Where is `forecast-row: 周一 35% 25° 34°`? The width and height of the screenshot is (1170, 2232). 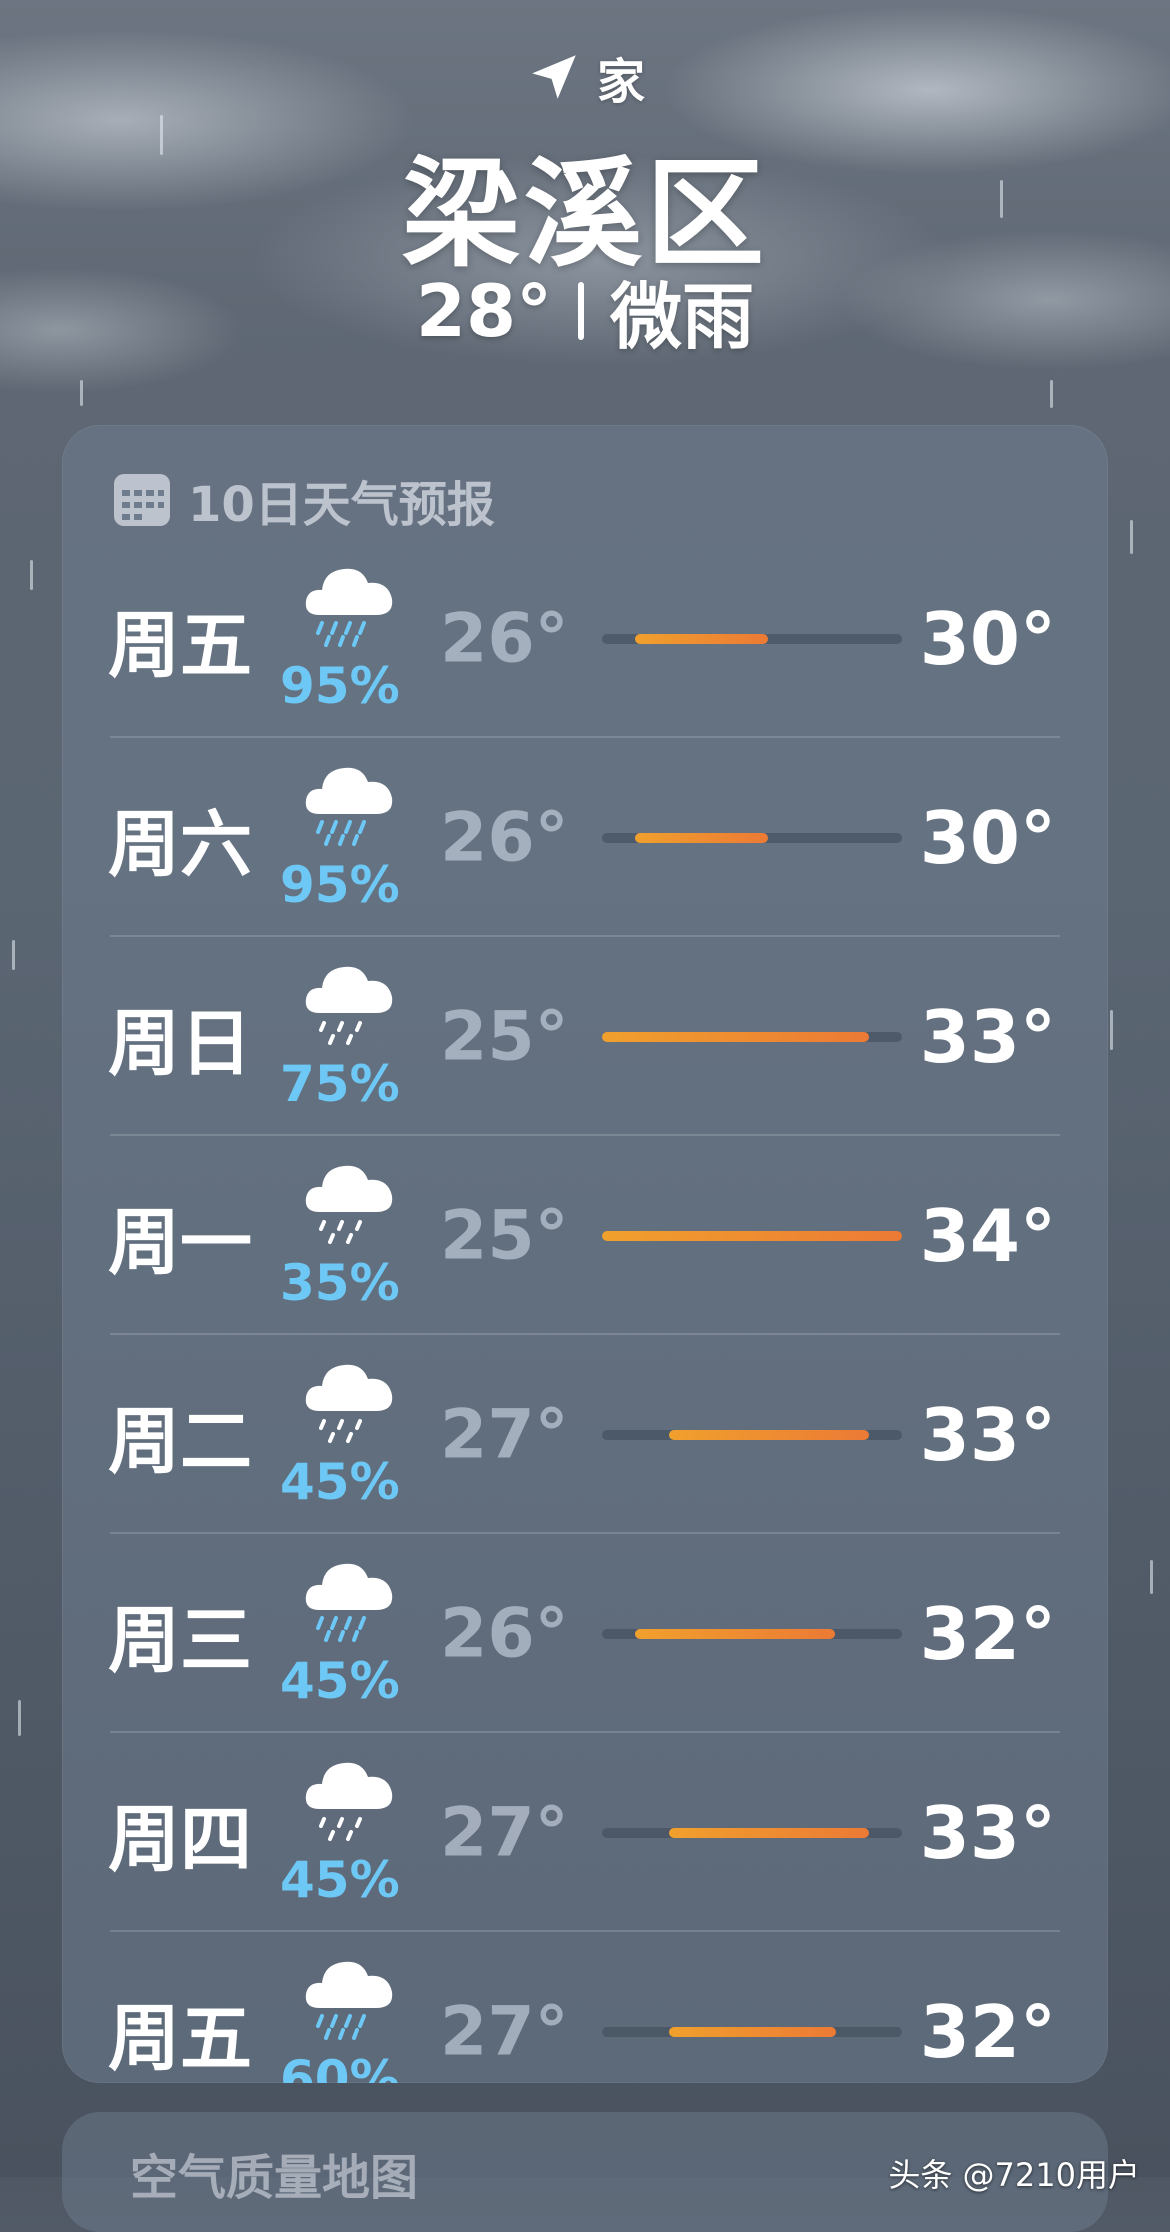
forecast-row: 周一 35% 25° 34° is located at coordinates (585, 1235).